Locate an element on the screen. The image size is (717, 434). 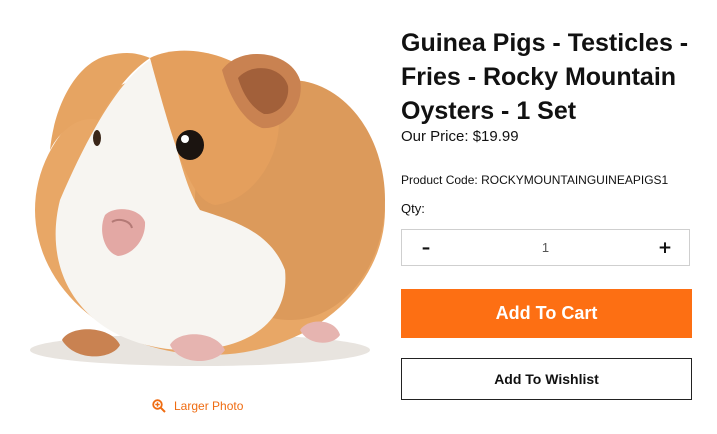
product-price: Our Price: $19.99 is located at coordinates (460, 136).